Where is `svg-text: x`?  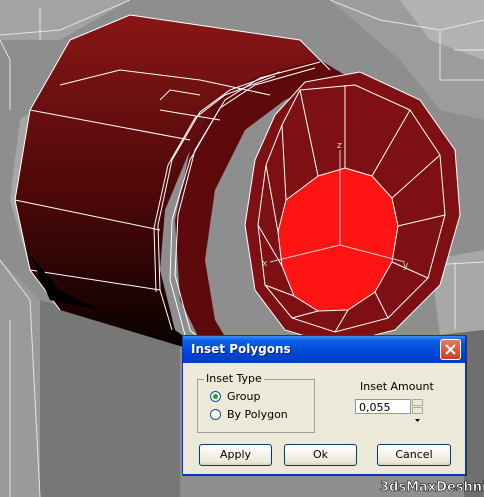
svg-text: x is located at coordinates (265, 264).